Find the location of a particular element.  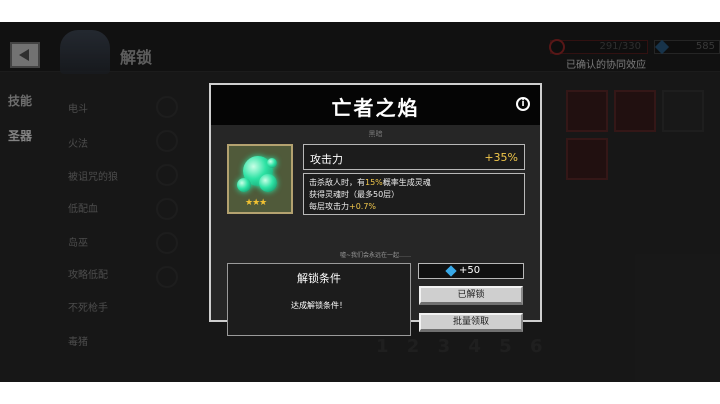

desc-line-2: 获得灵魂时（最多50层） is located at coordinates (354, 194).